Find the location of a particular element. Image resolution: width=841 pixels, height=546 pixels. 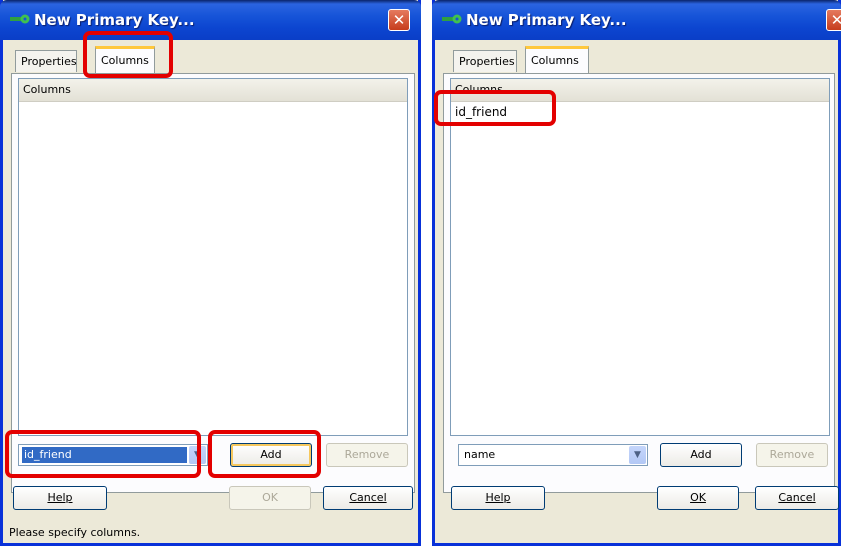

column-header: Columns is located at coordinates (213, 90).